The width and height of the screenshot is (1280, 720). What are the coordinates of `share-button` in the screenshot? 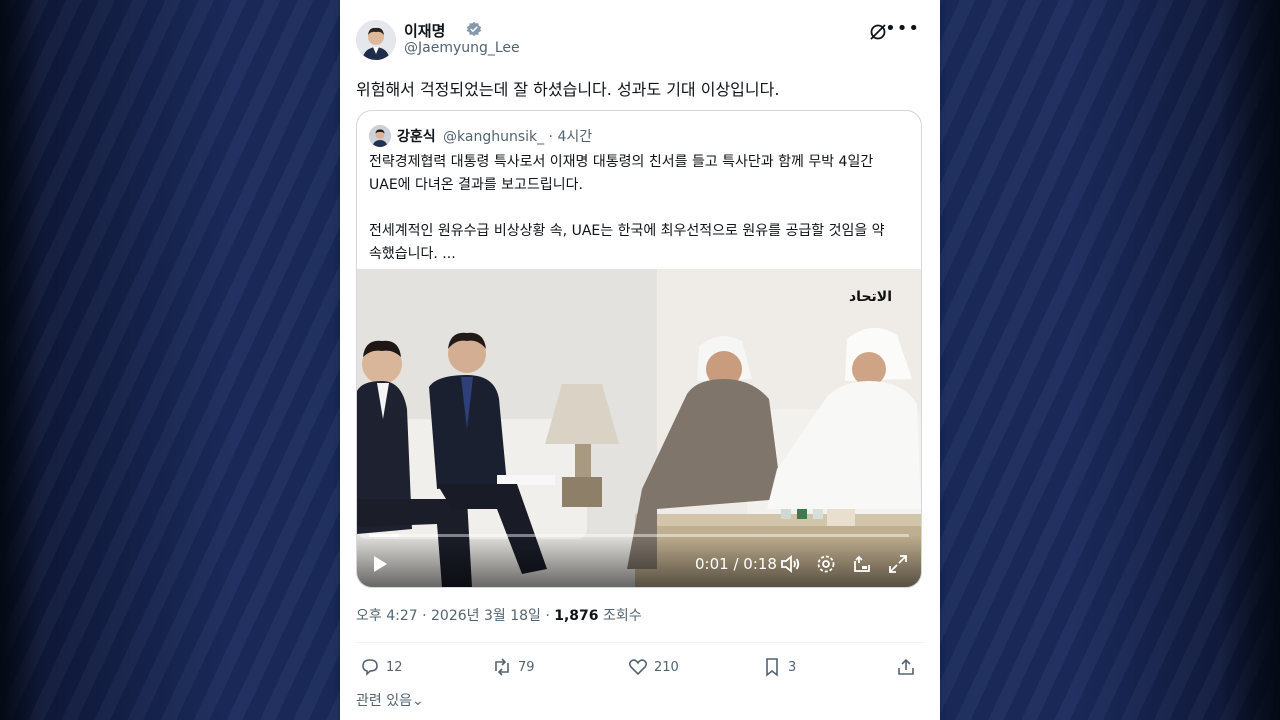 It's located at (906, 667).